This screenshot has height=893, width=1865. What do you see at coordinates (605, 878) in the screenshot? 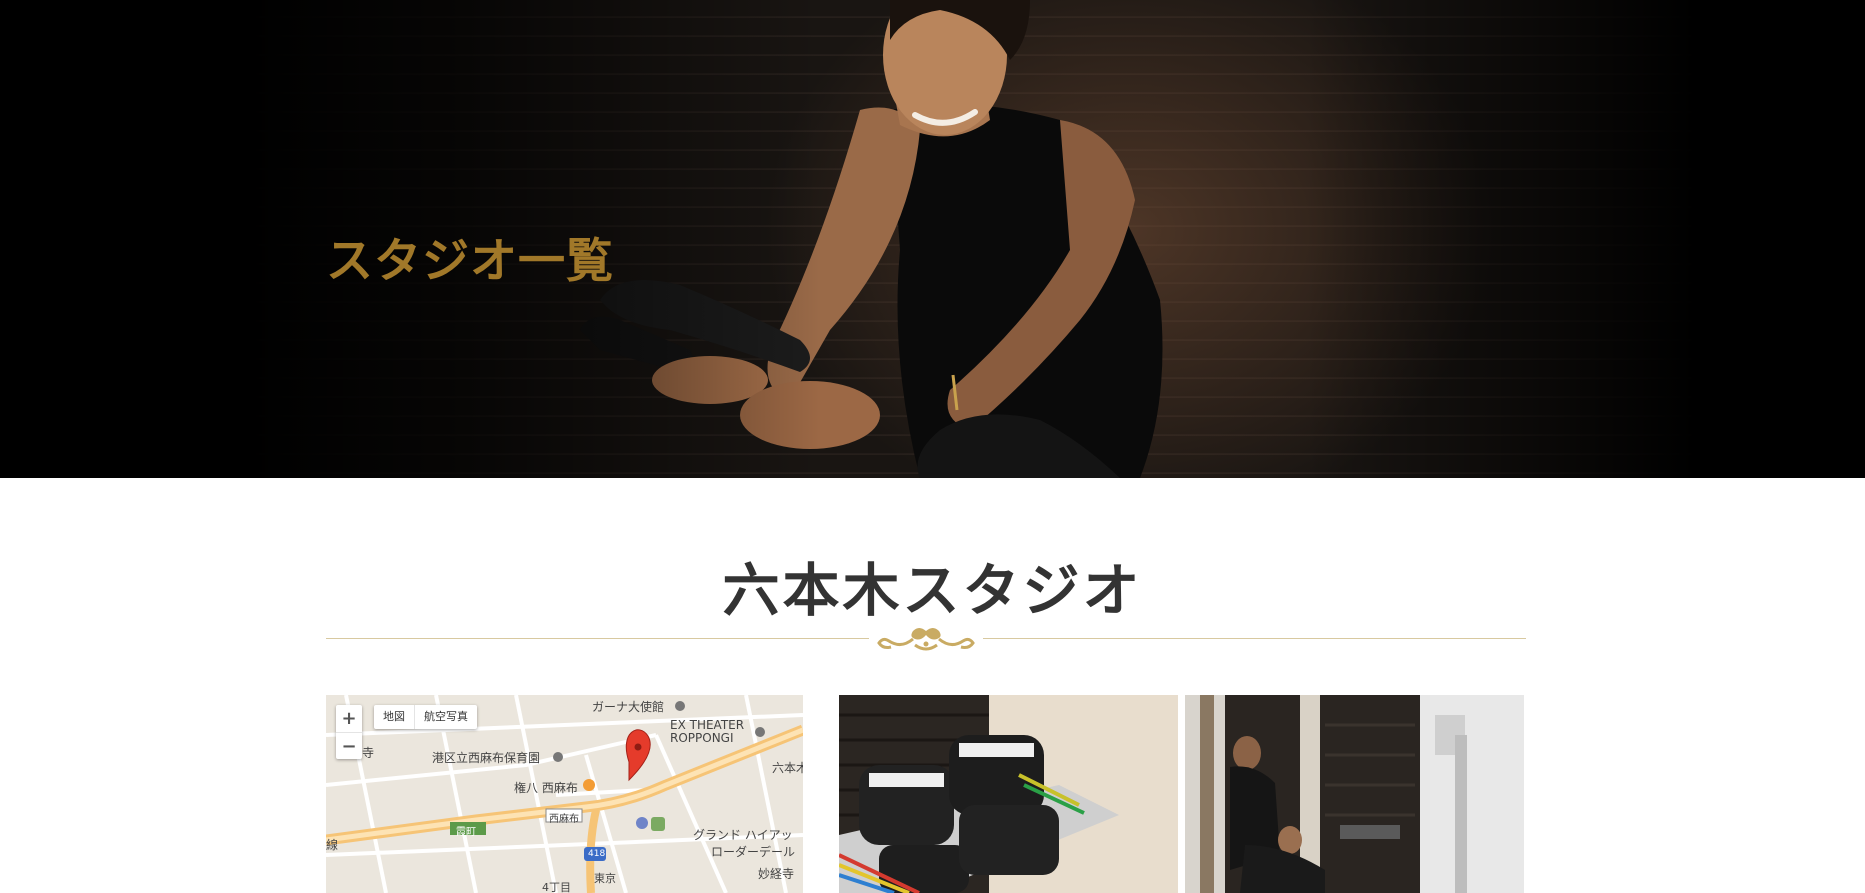
I see `map-label: 東京` at bounding box center [605, 878].